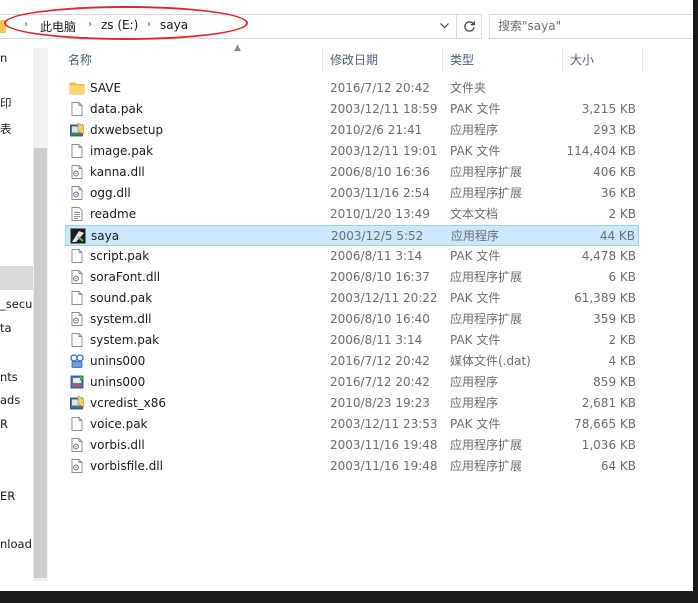 The image size is (698, 603). I want to click on nav-item: R, so click(4, 424).